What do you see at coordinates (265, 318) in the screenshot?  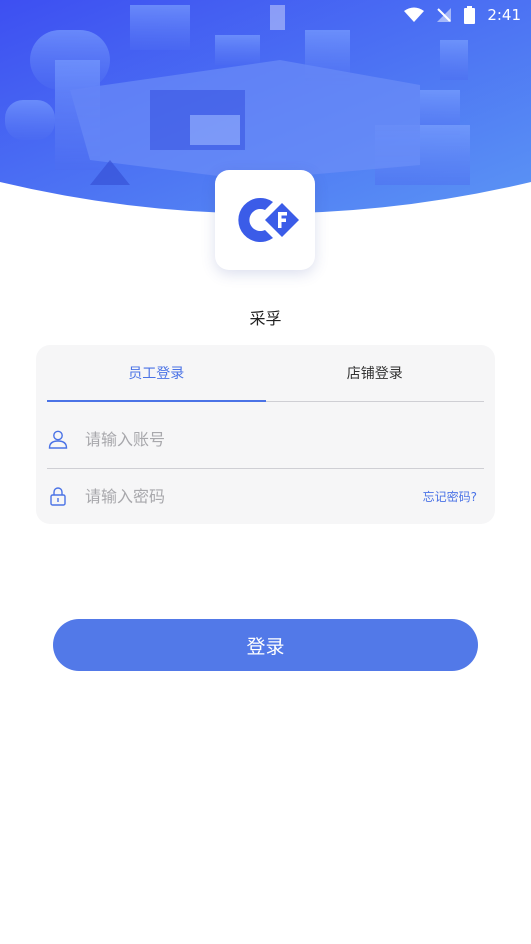 I see `app-name: 采孚` at bounding box center [265, 318].